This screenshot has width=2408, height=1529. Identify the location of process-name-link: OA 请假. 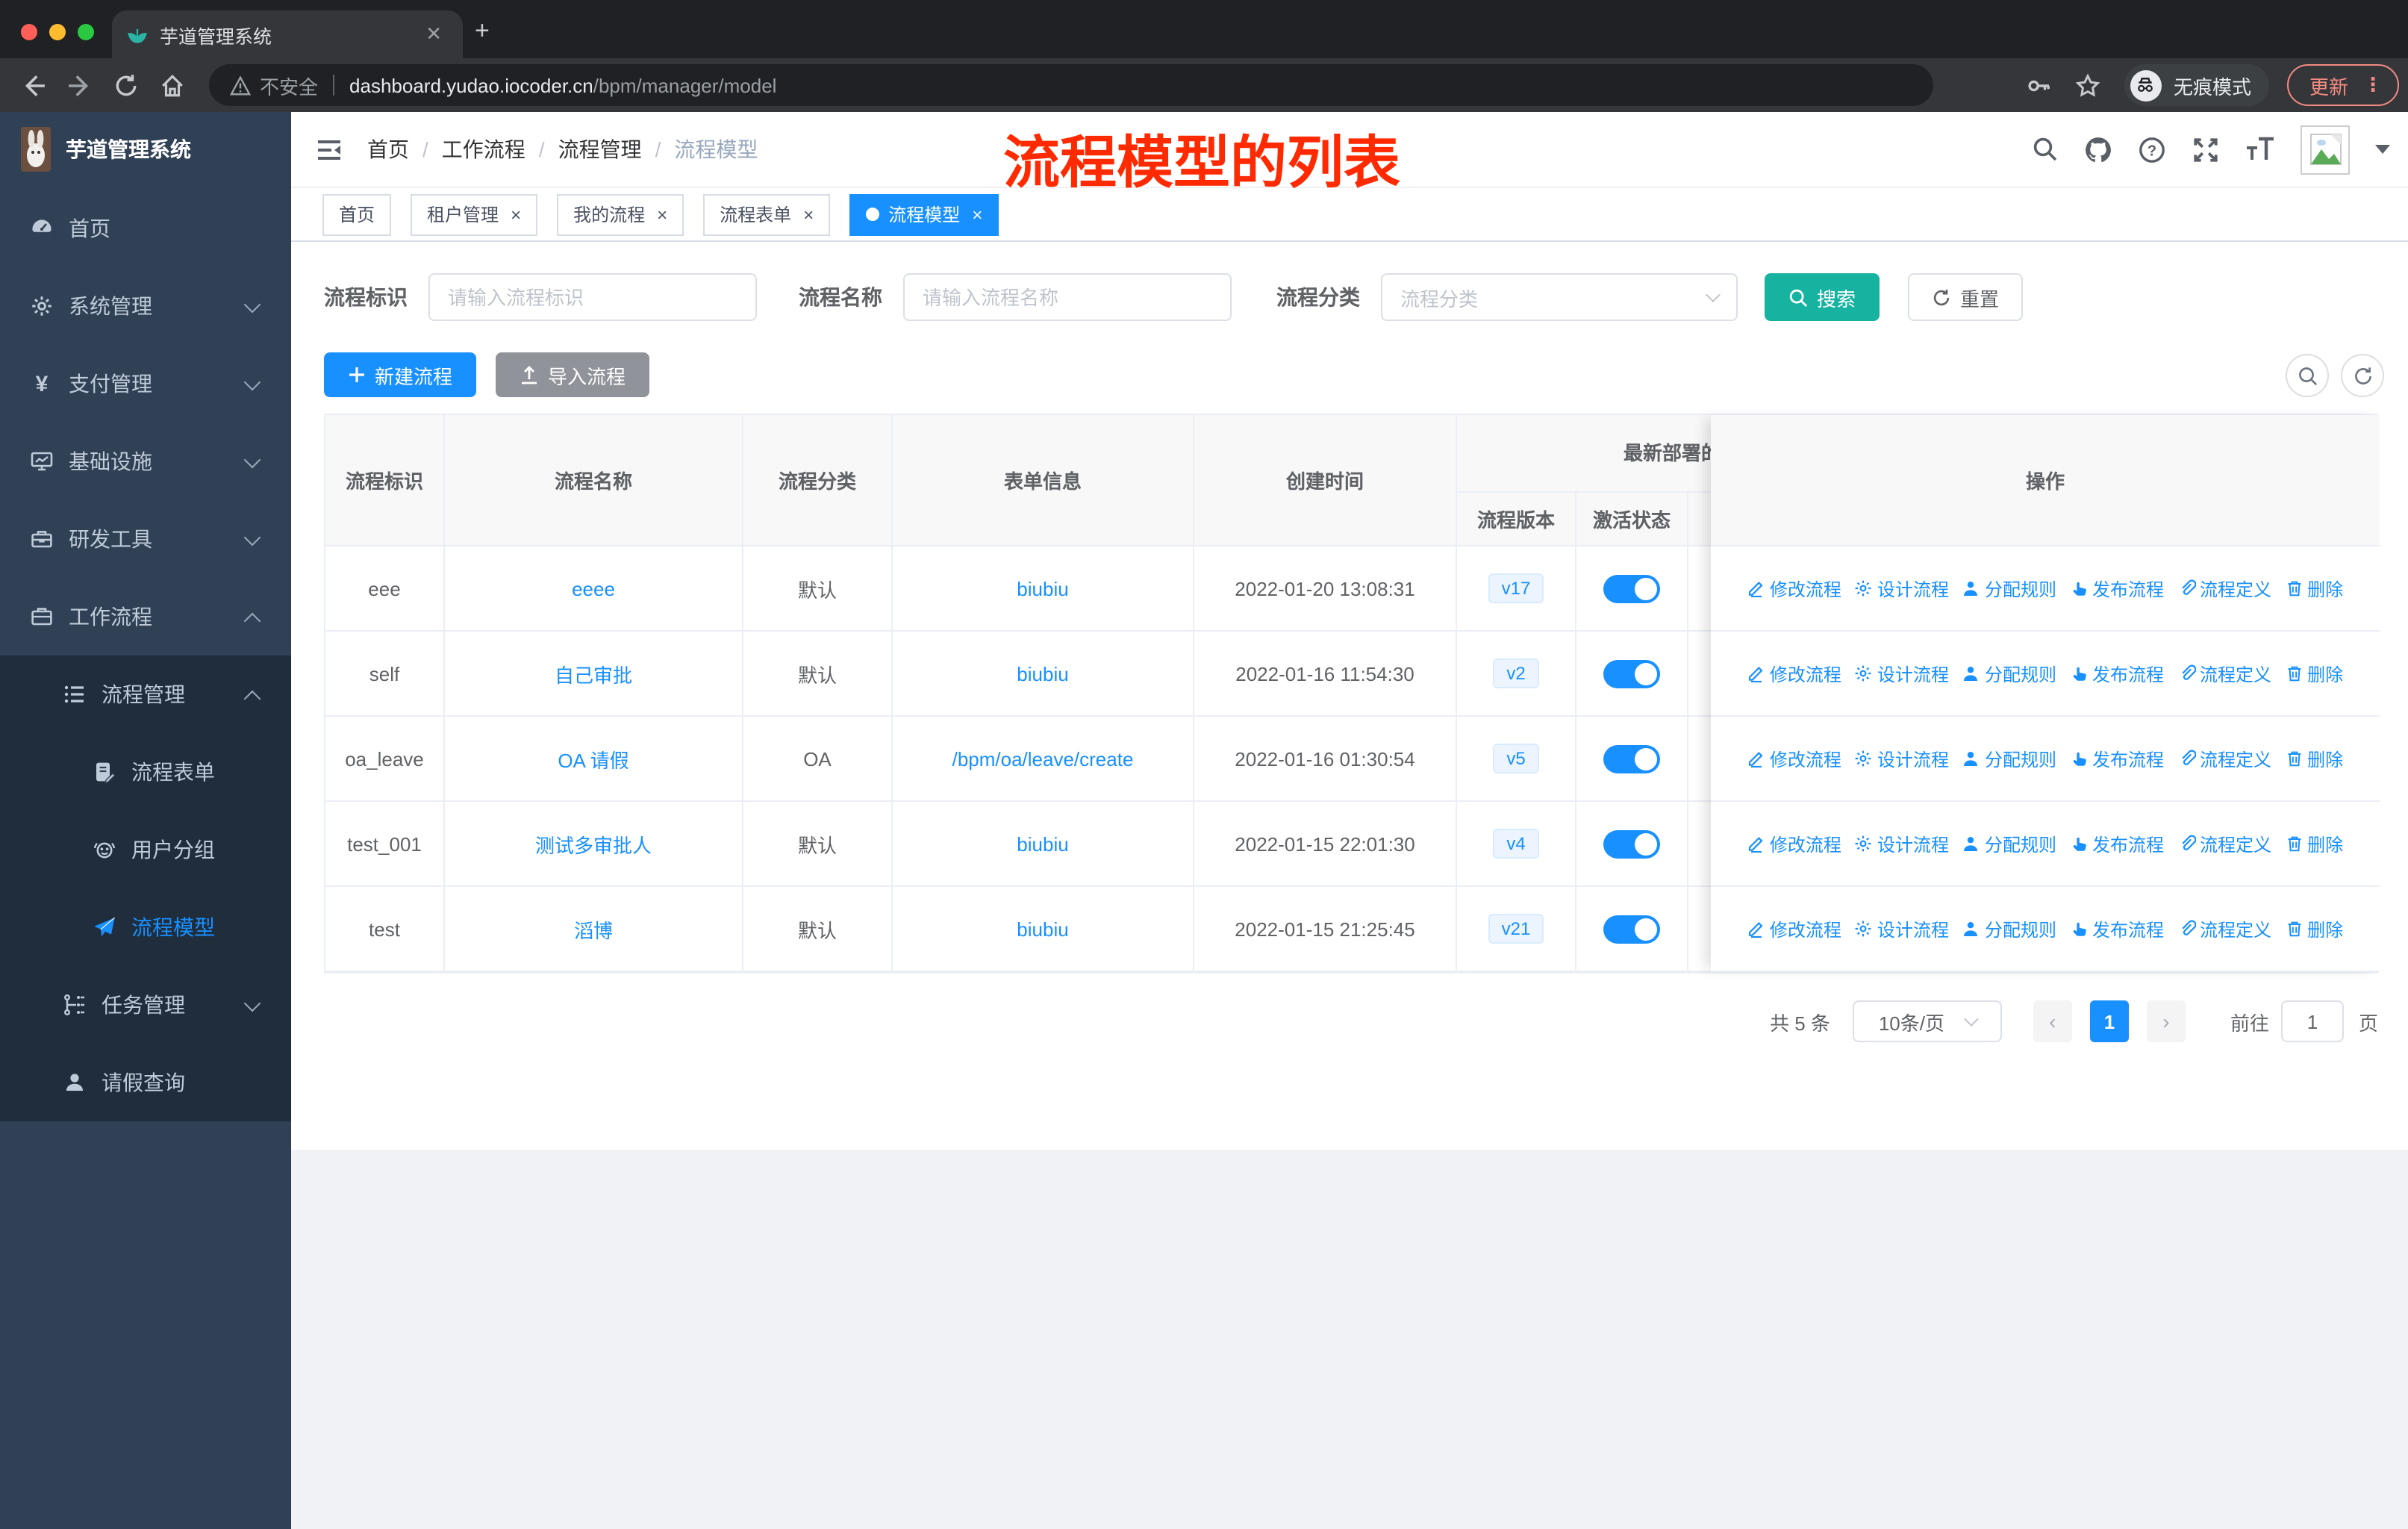
(593, 758).